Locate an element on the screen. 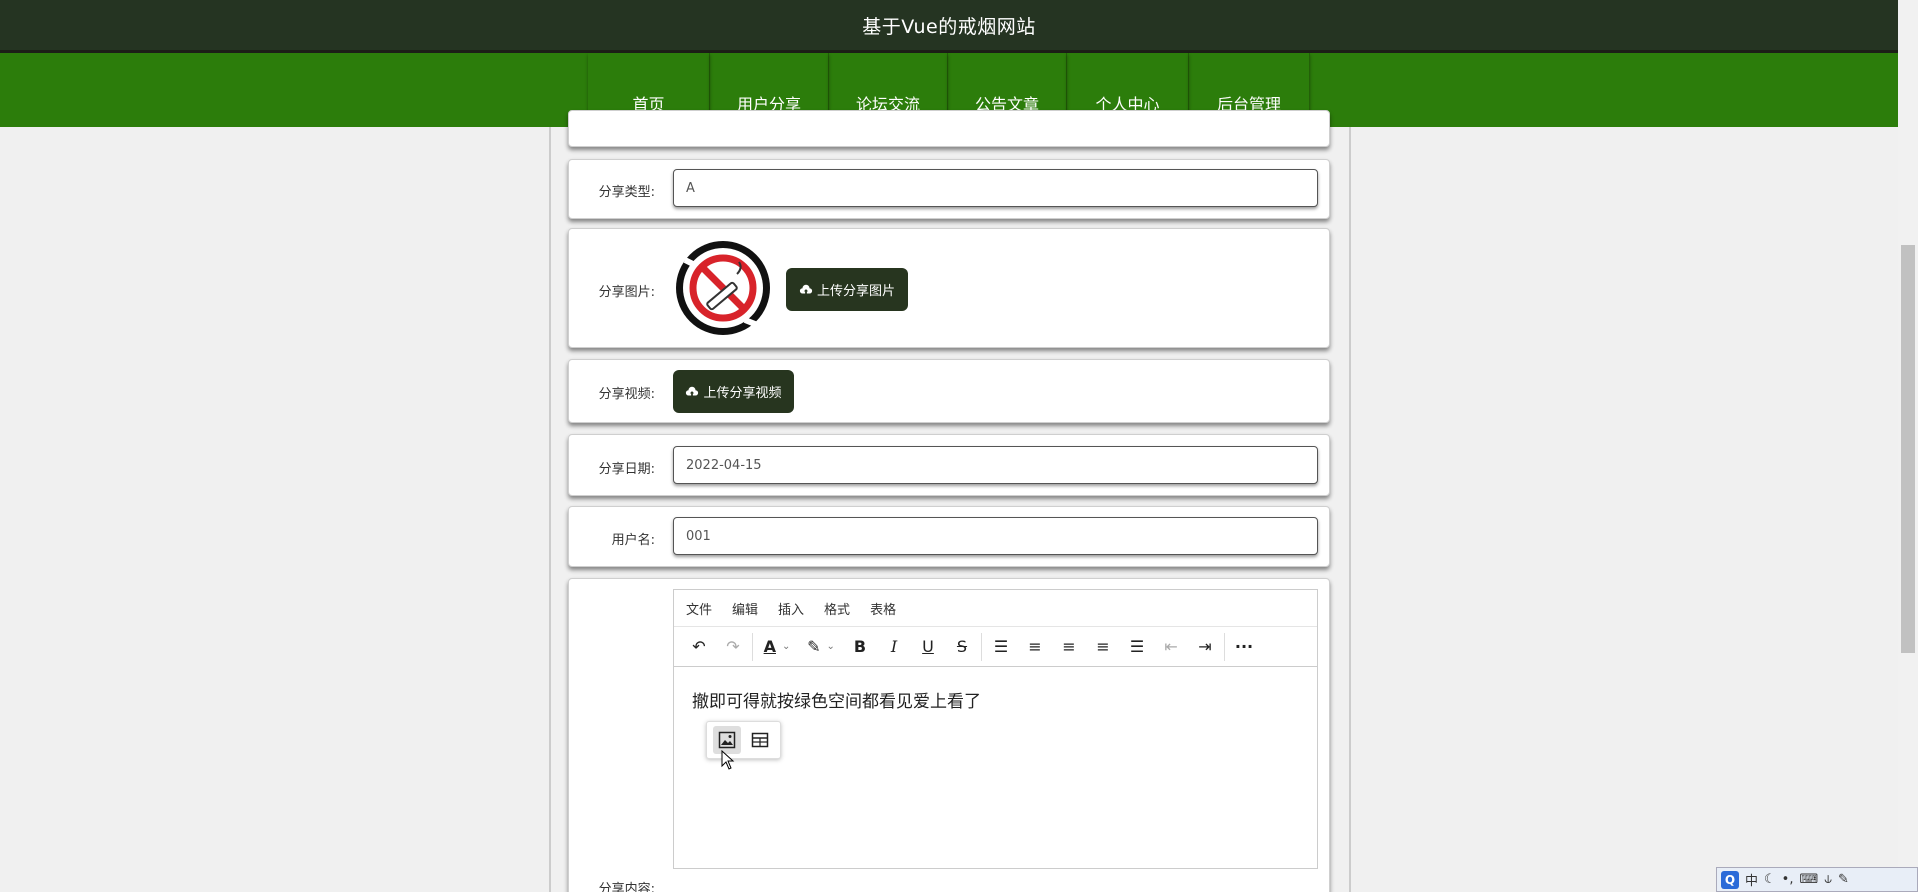 Image resolution: width=1918 pixels, height=892 pixels. align-justify-icon: ☰ is located at coordinates (1137, 647).